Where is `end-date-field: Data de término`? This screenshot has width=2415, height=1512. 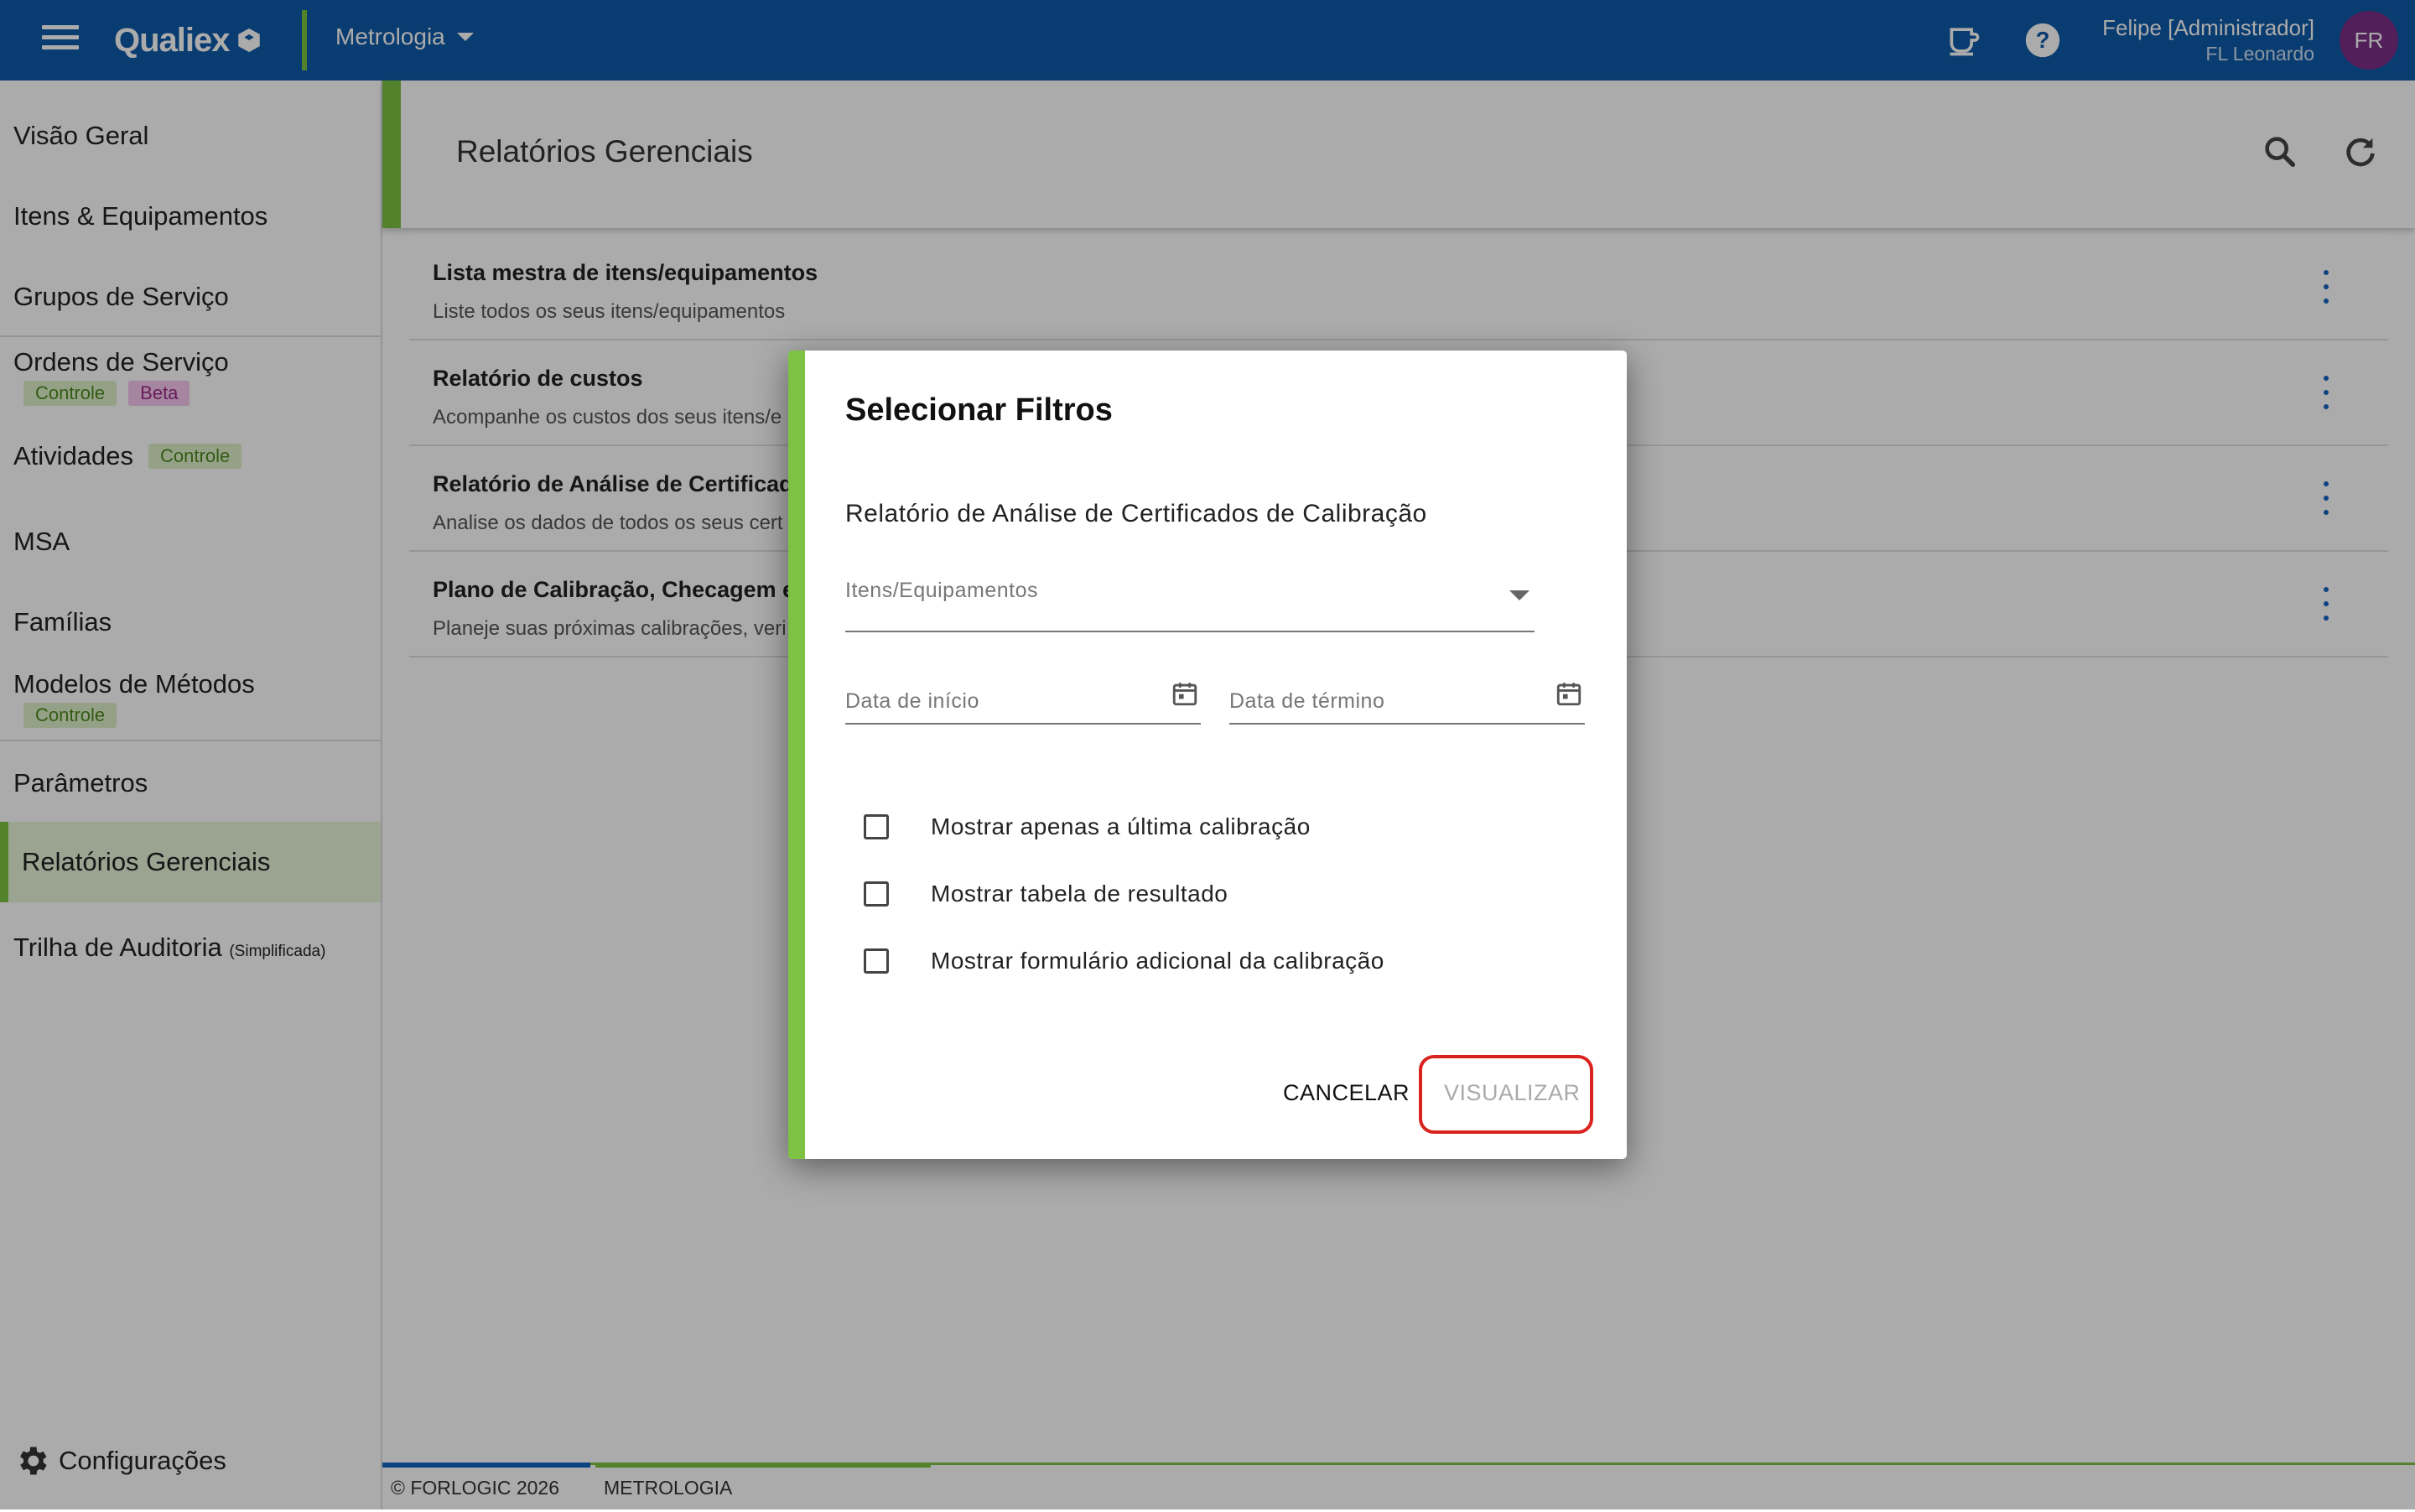
end-date-field: Data de término is located at coordinates (1407, 702).